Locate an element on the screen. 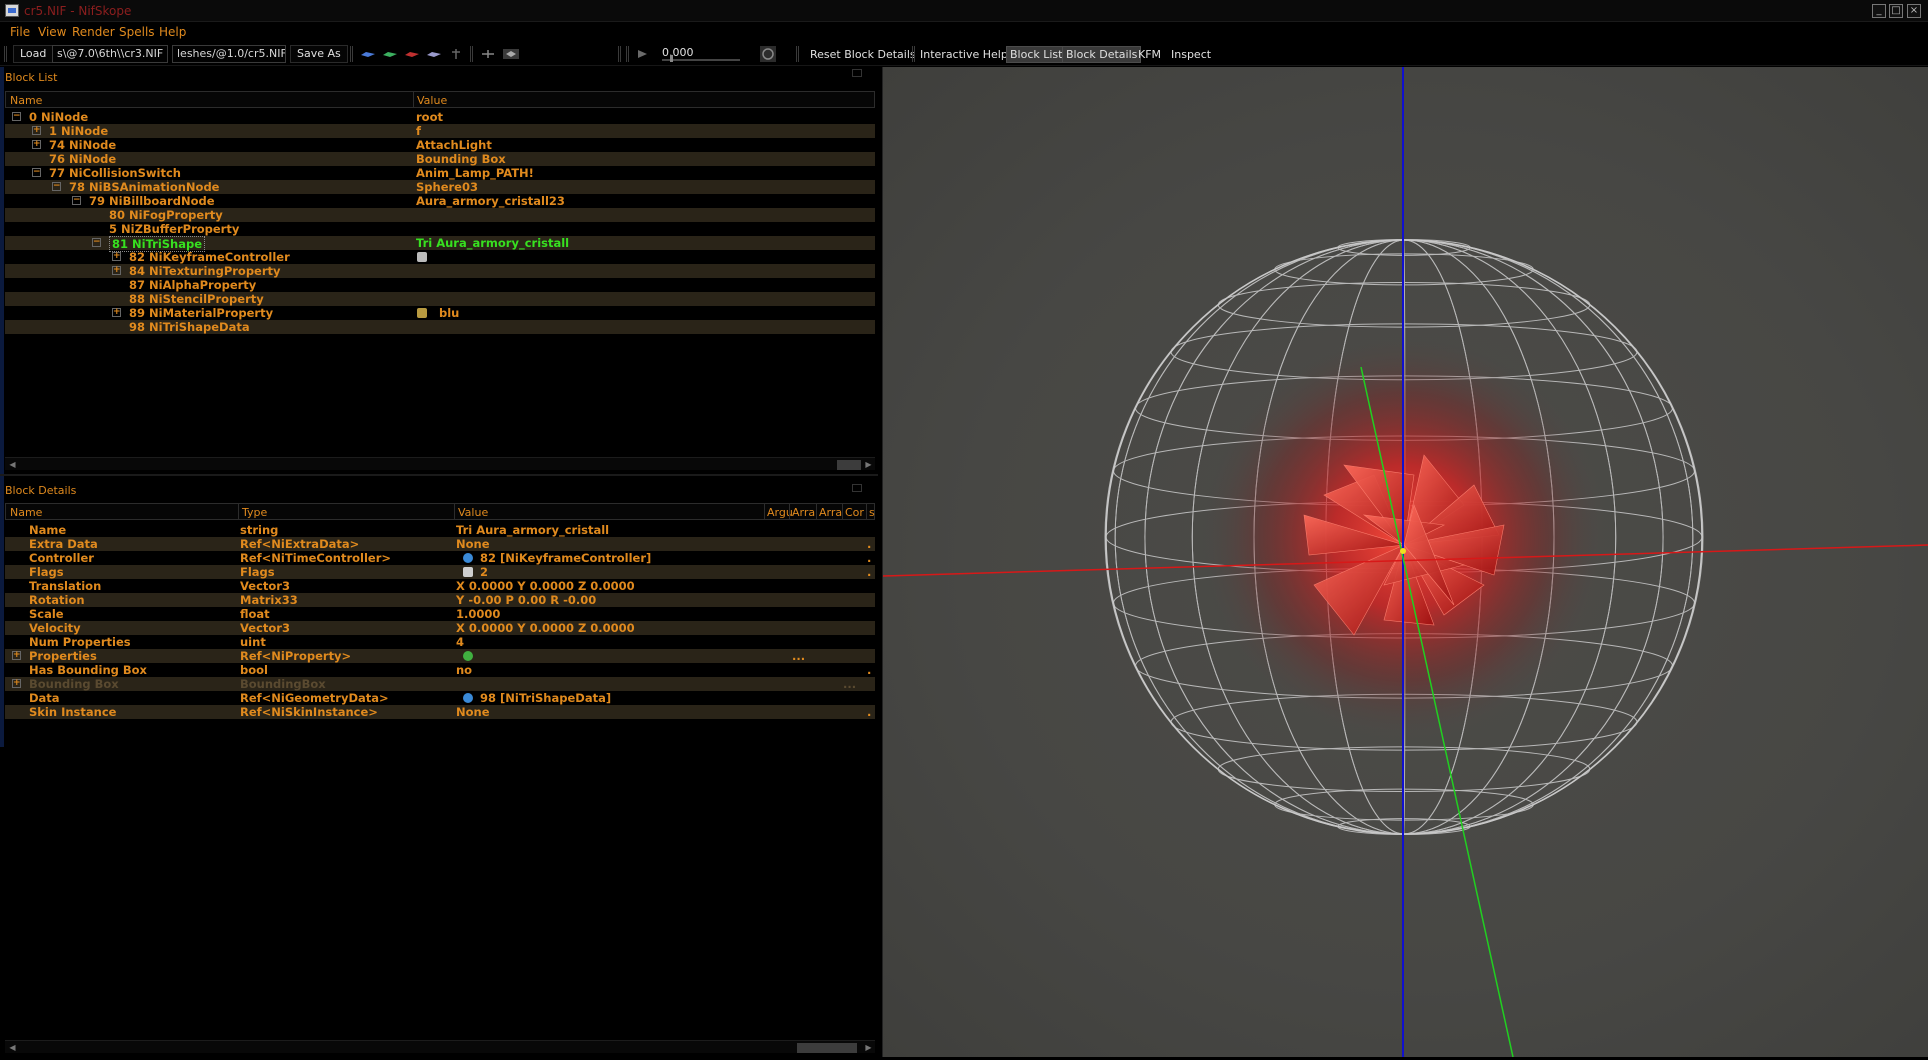  walk-mode-icon is located at coordinates (456, 54).